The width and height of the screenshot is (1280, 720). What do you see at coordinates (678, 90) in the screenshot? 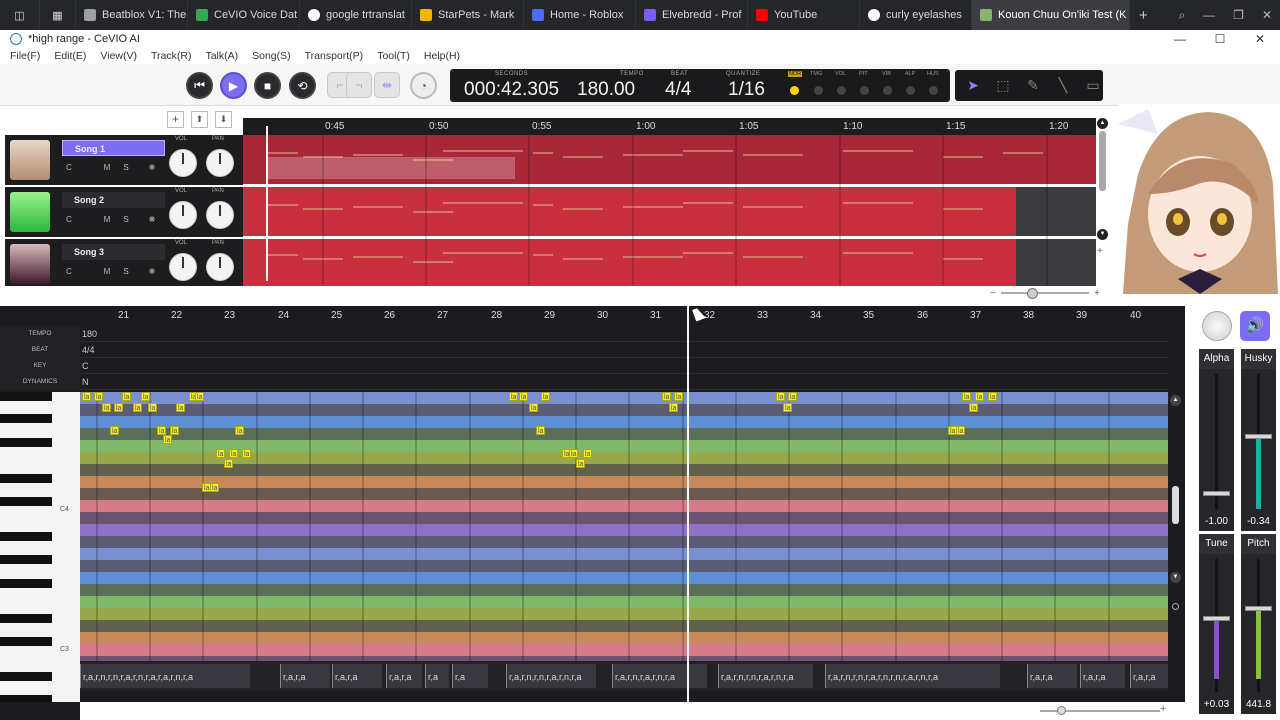
I see `beat-value: 4/4` at bounding box center [678, 90].